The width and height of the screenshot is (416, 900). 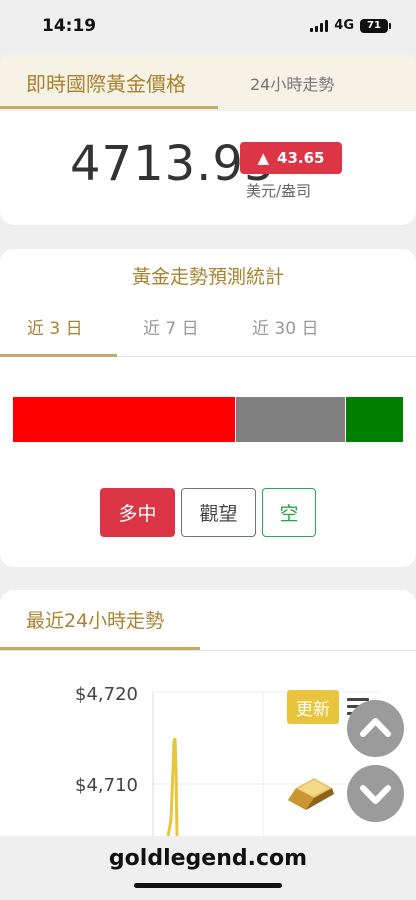 What do you see at coordinates (109, 107) in the screenshot?
I see `tab-active-underline` at bounding box center [109, 107].